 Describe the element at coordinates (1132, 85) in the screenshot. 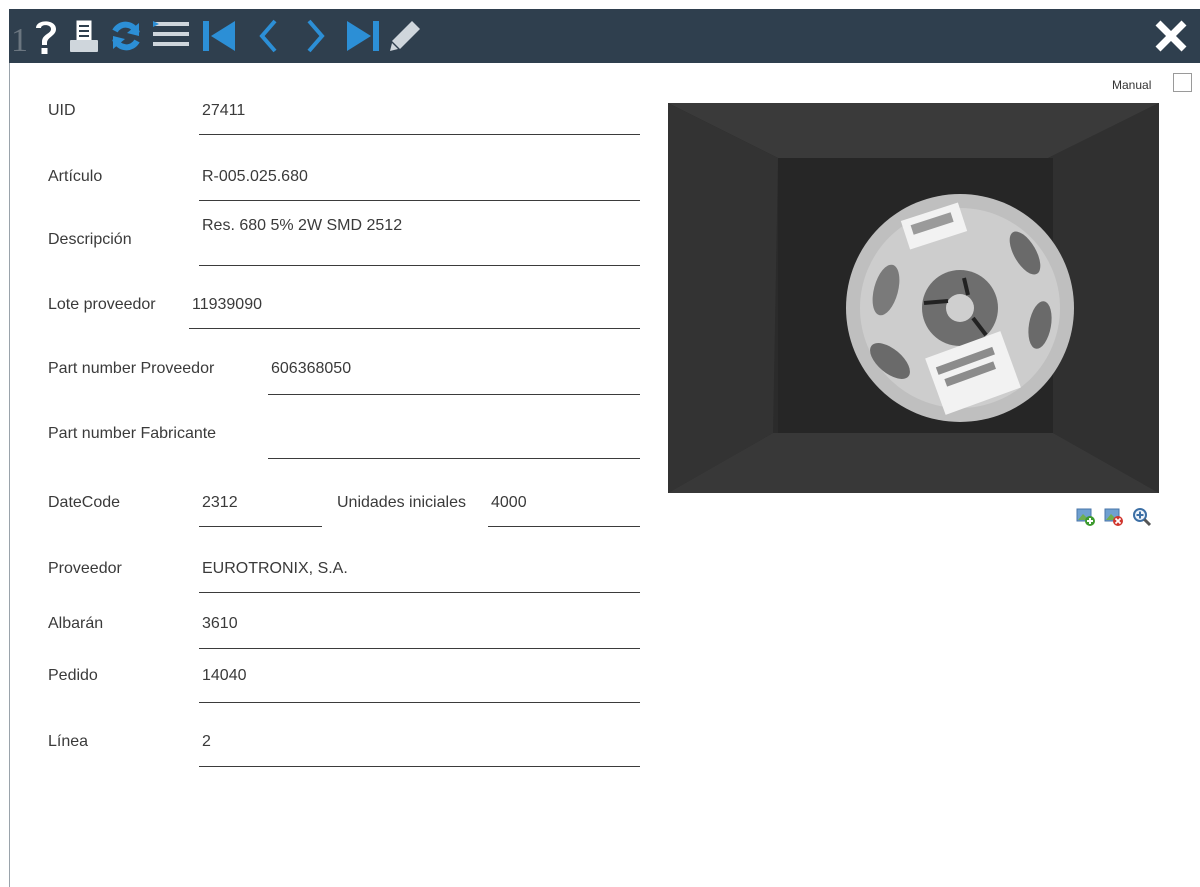

I see `manual-label: Manual` at that location.